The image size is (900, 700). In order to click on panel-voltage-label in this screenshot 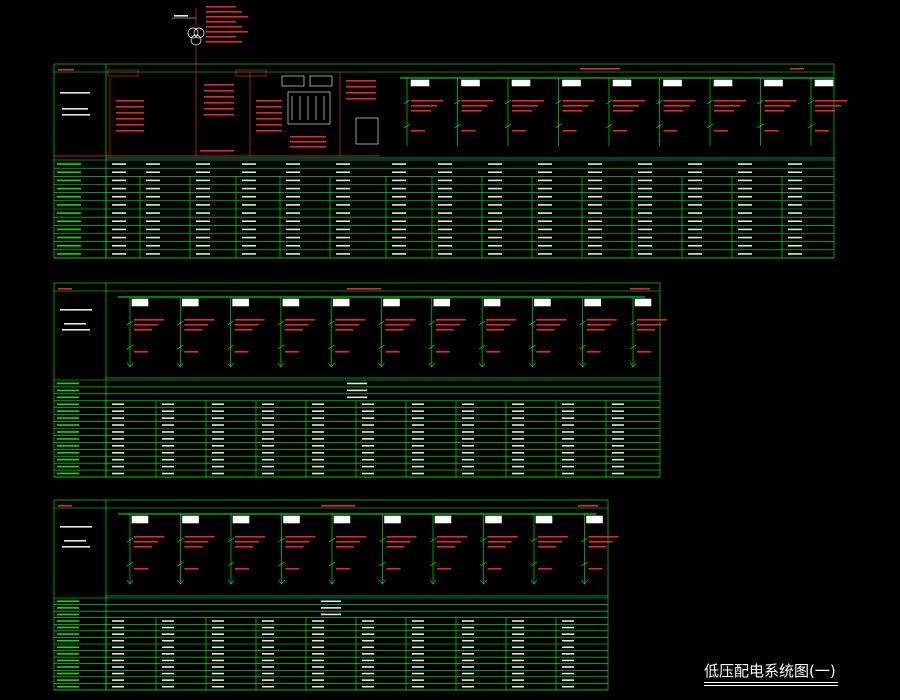, I will do `click(76, 310)`.